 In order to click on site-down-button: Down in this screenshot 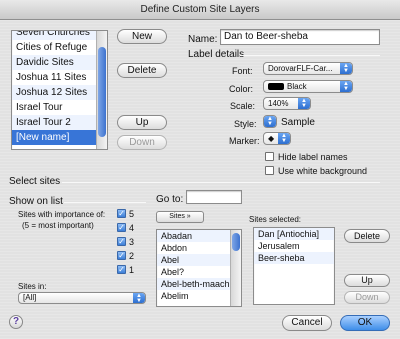, I will do `click(367, 297)`.